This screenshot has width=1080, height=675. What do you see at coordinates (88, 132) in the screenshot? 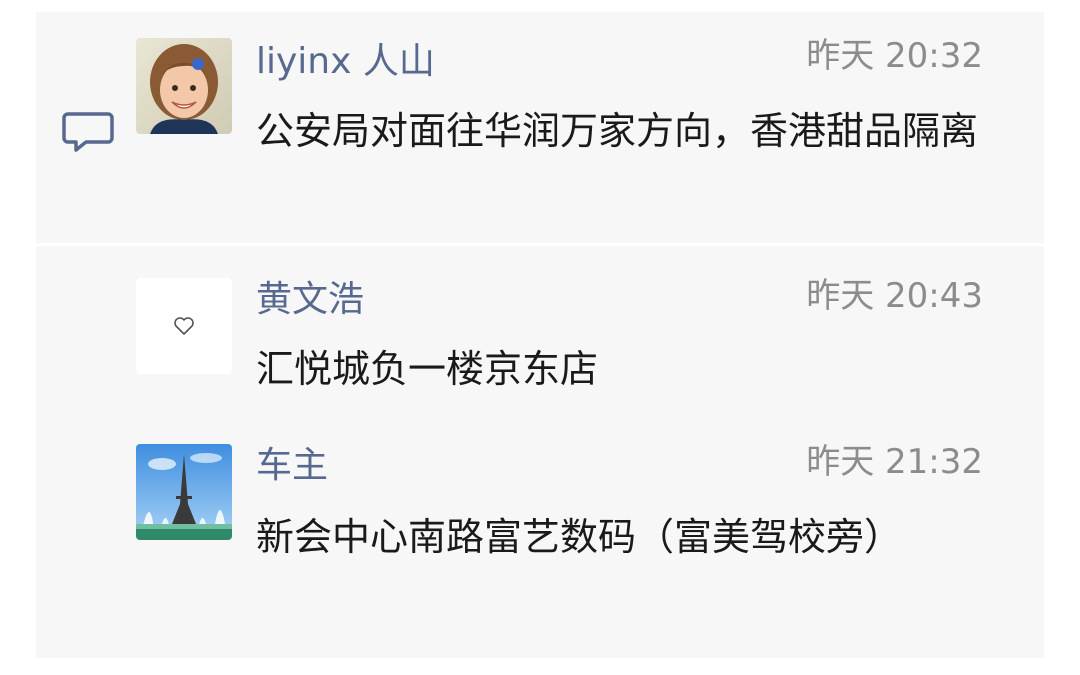
I see `comment-bubble-icon` at bounding box center [88, 132].